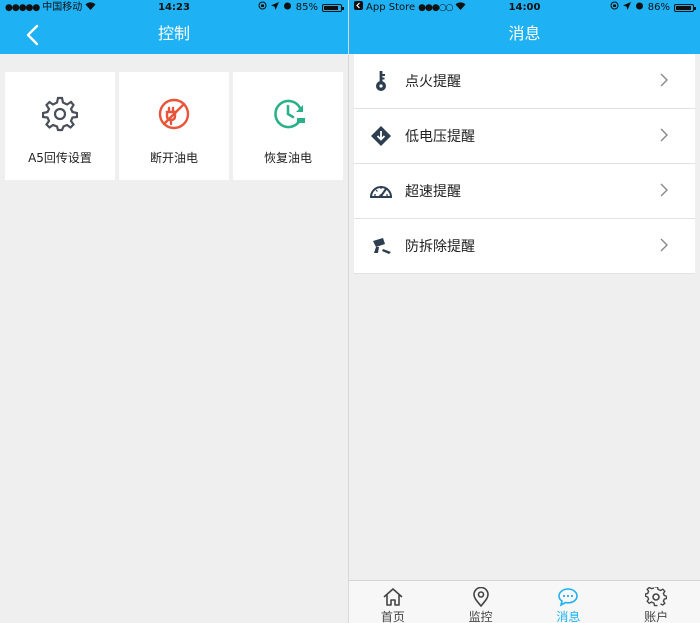  What do you see at coordinates (173, 158) in the screenshot?
I see `tile-label: 断开油电` at bounding box center [173, 158].